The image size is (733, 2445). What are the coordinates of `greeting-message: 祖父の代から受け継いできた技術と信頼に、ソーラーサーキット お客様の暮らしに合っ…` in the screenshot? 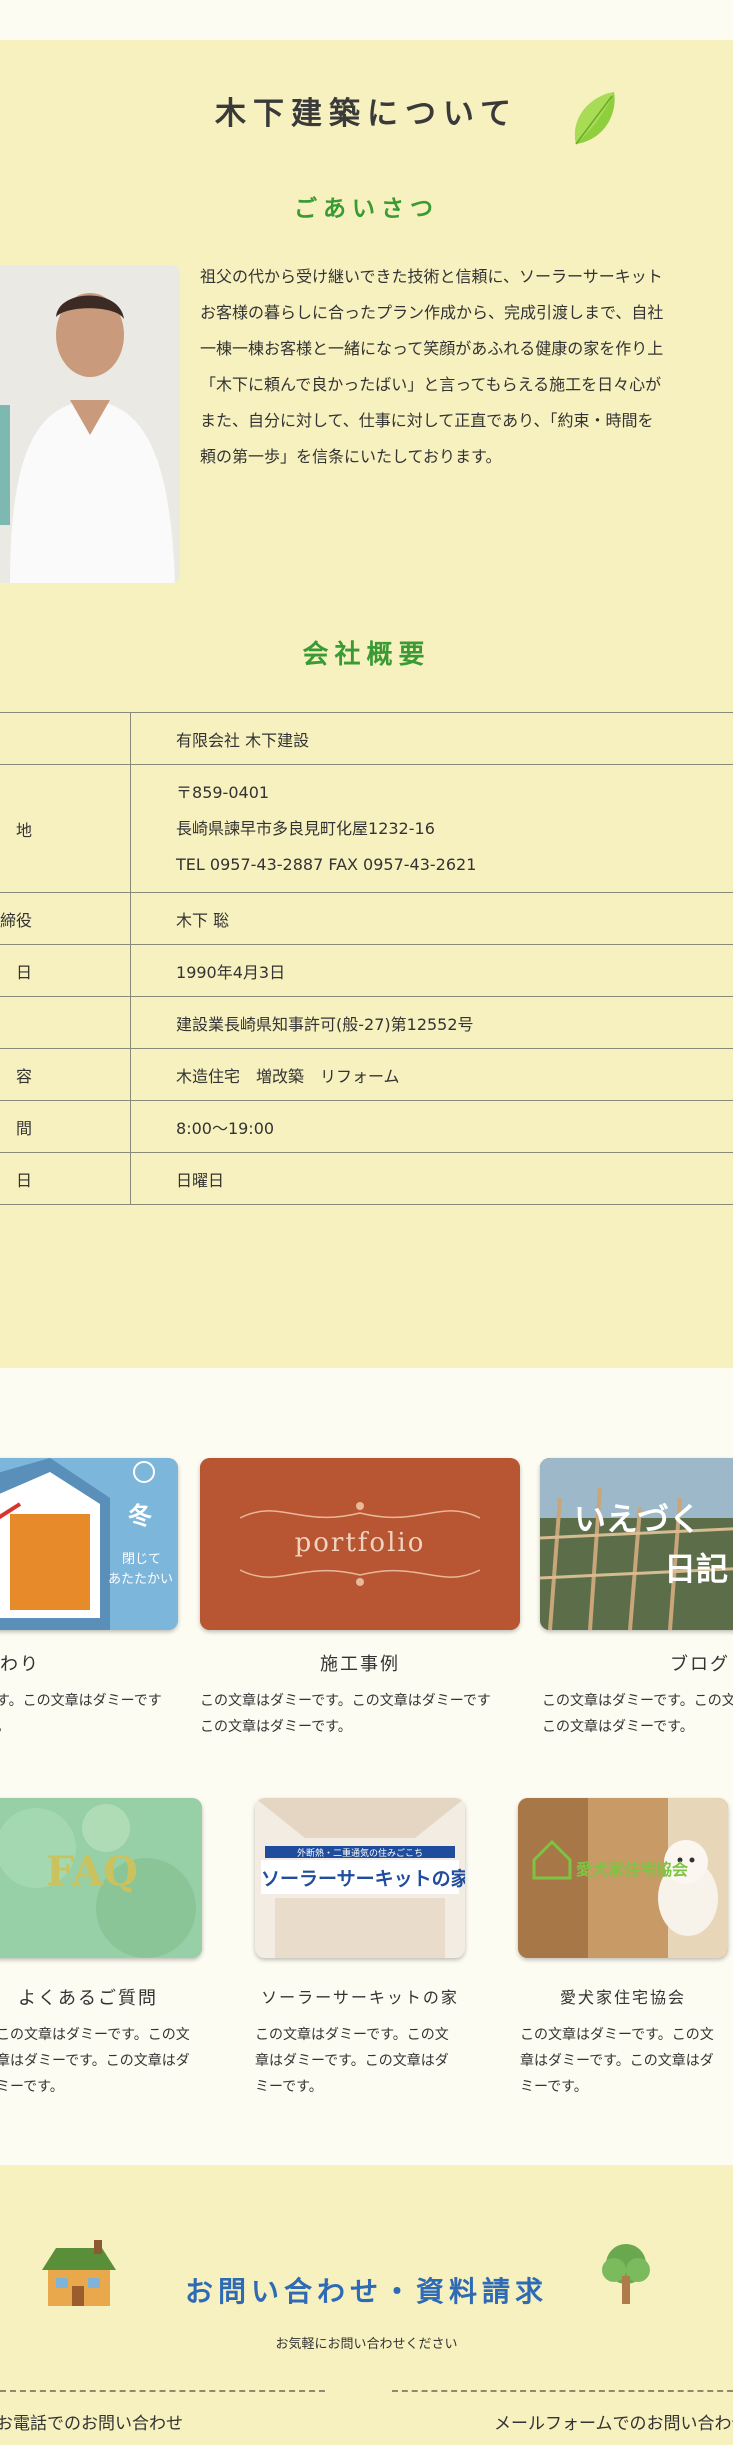 It's located at (466, 367).